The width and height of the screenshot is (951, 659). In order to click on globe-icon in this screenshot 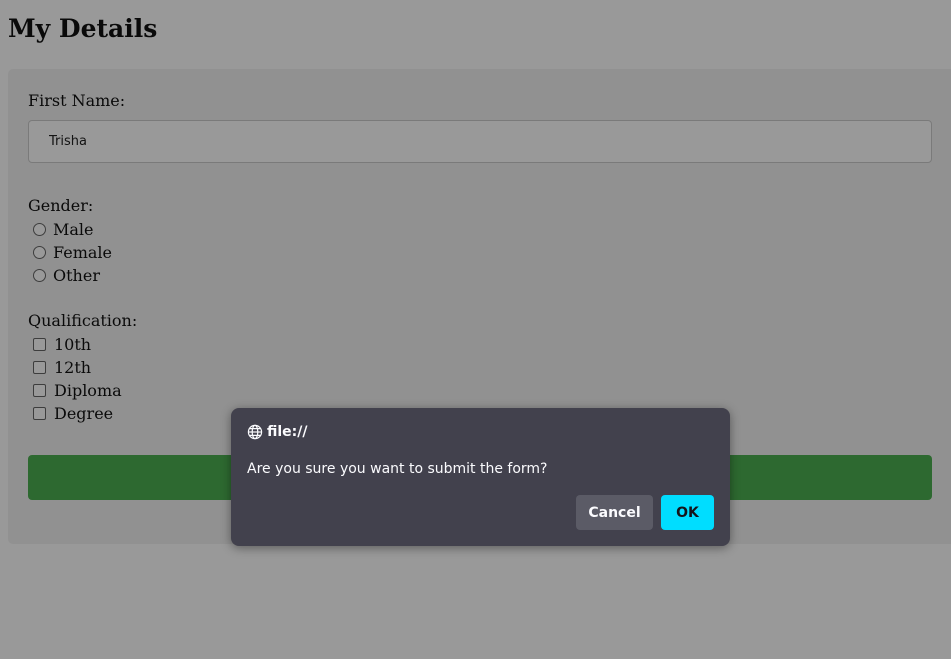, I will do `click(255, 432)`.